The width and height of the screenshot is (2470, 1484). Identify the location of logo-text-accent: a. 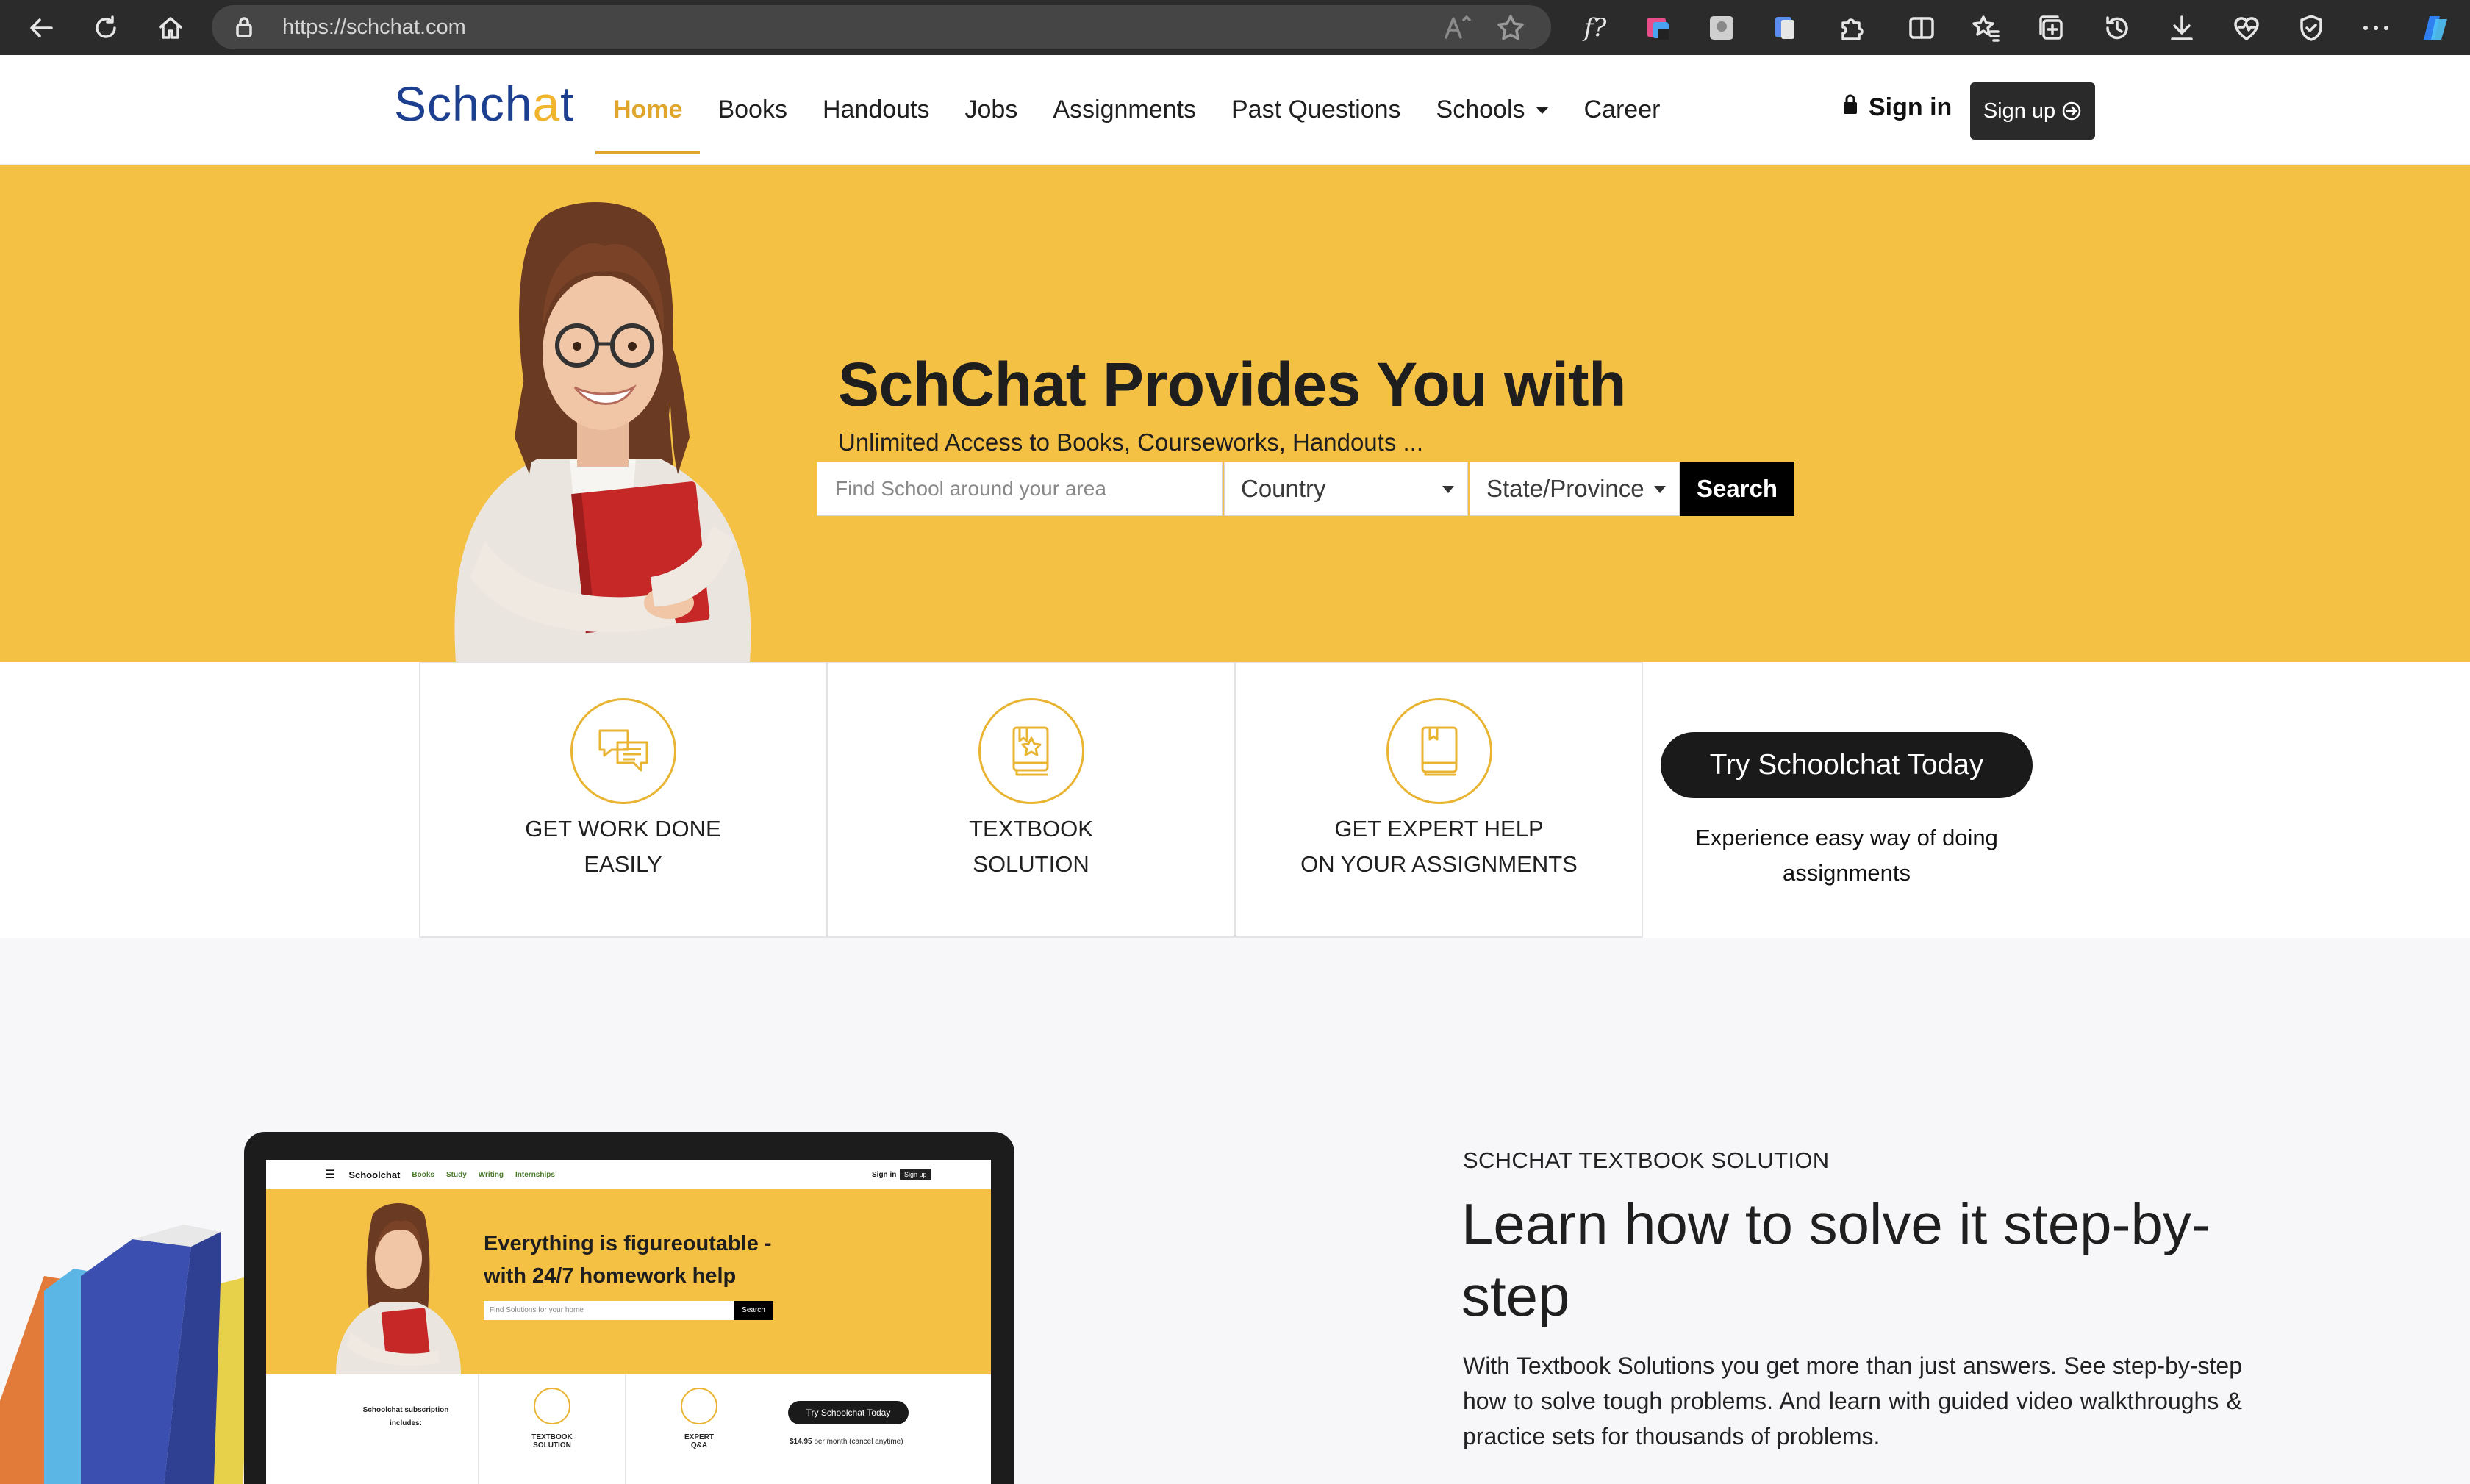
(546, 103).